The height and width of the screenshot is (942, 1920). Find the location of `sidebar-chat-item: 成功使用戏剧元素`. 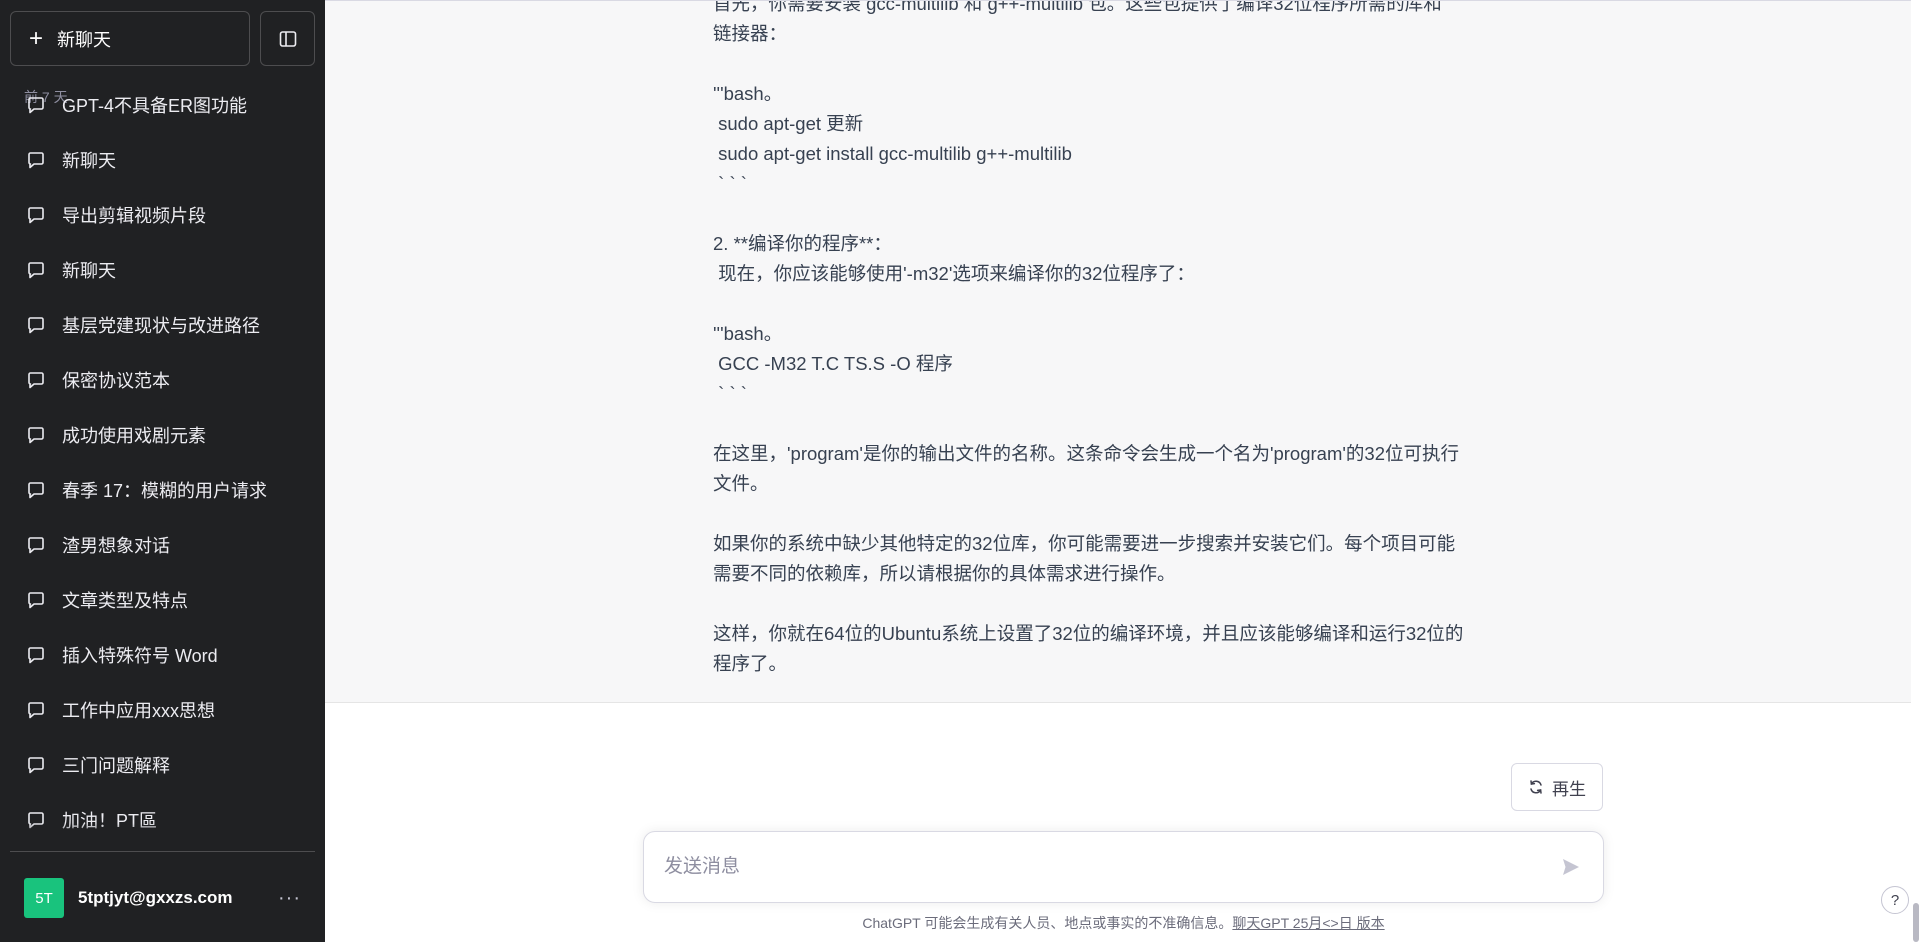

sidebar-chat-item: 成功使用戏剧元素 is located at coordinates (162, 434).